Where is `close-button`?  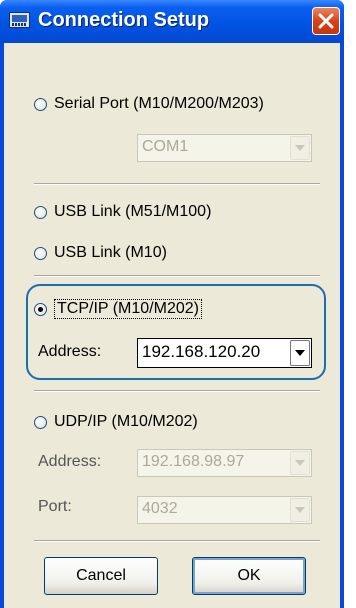
close-button is located at coordinates (326, 21).